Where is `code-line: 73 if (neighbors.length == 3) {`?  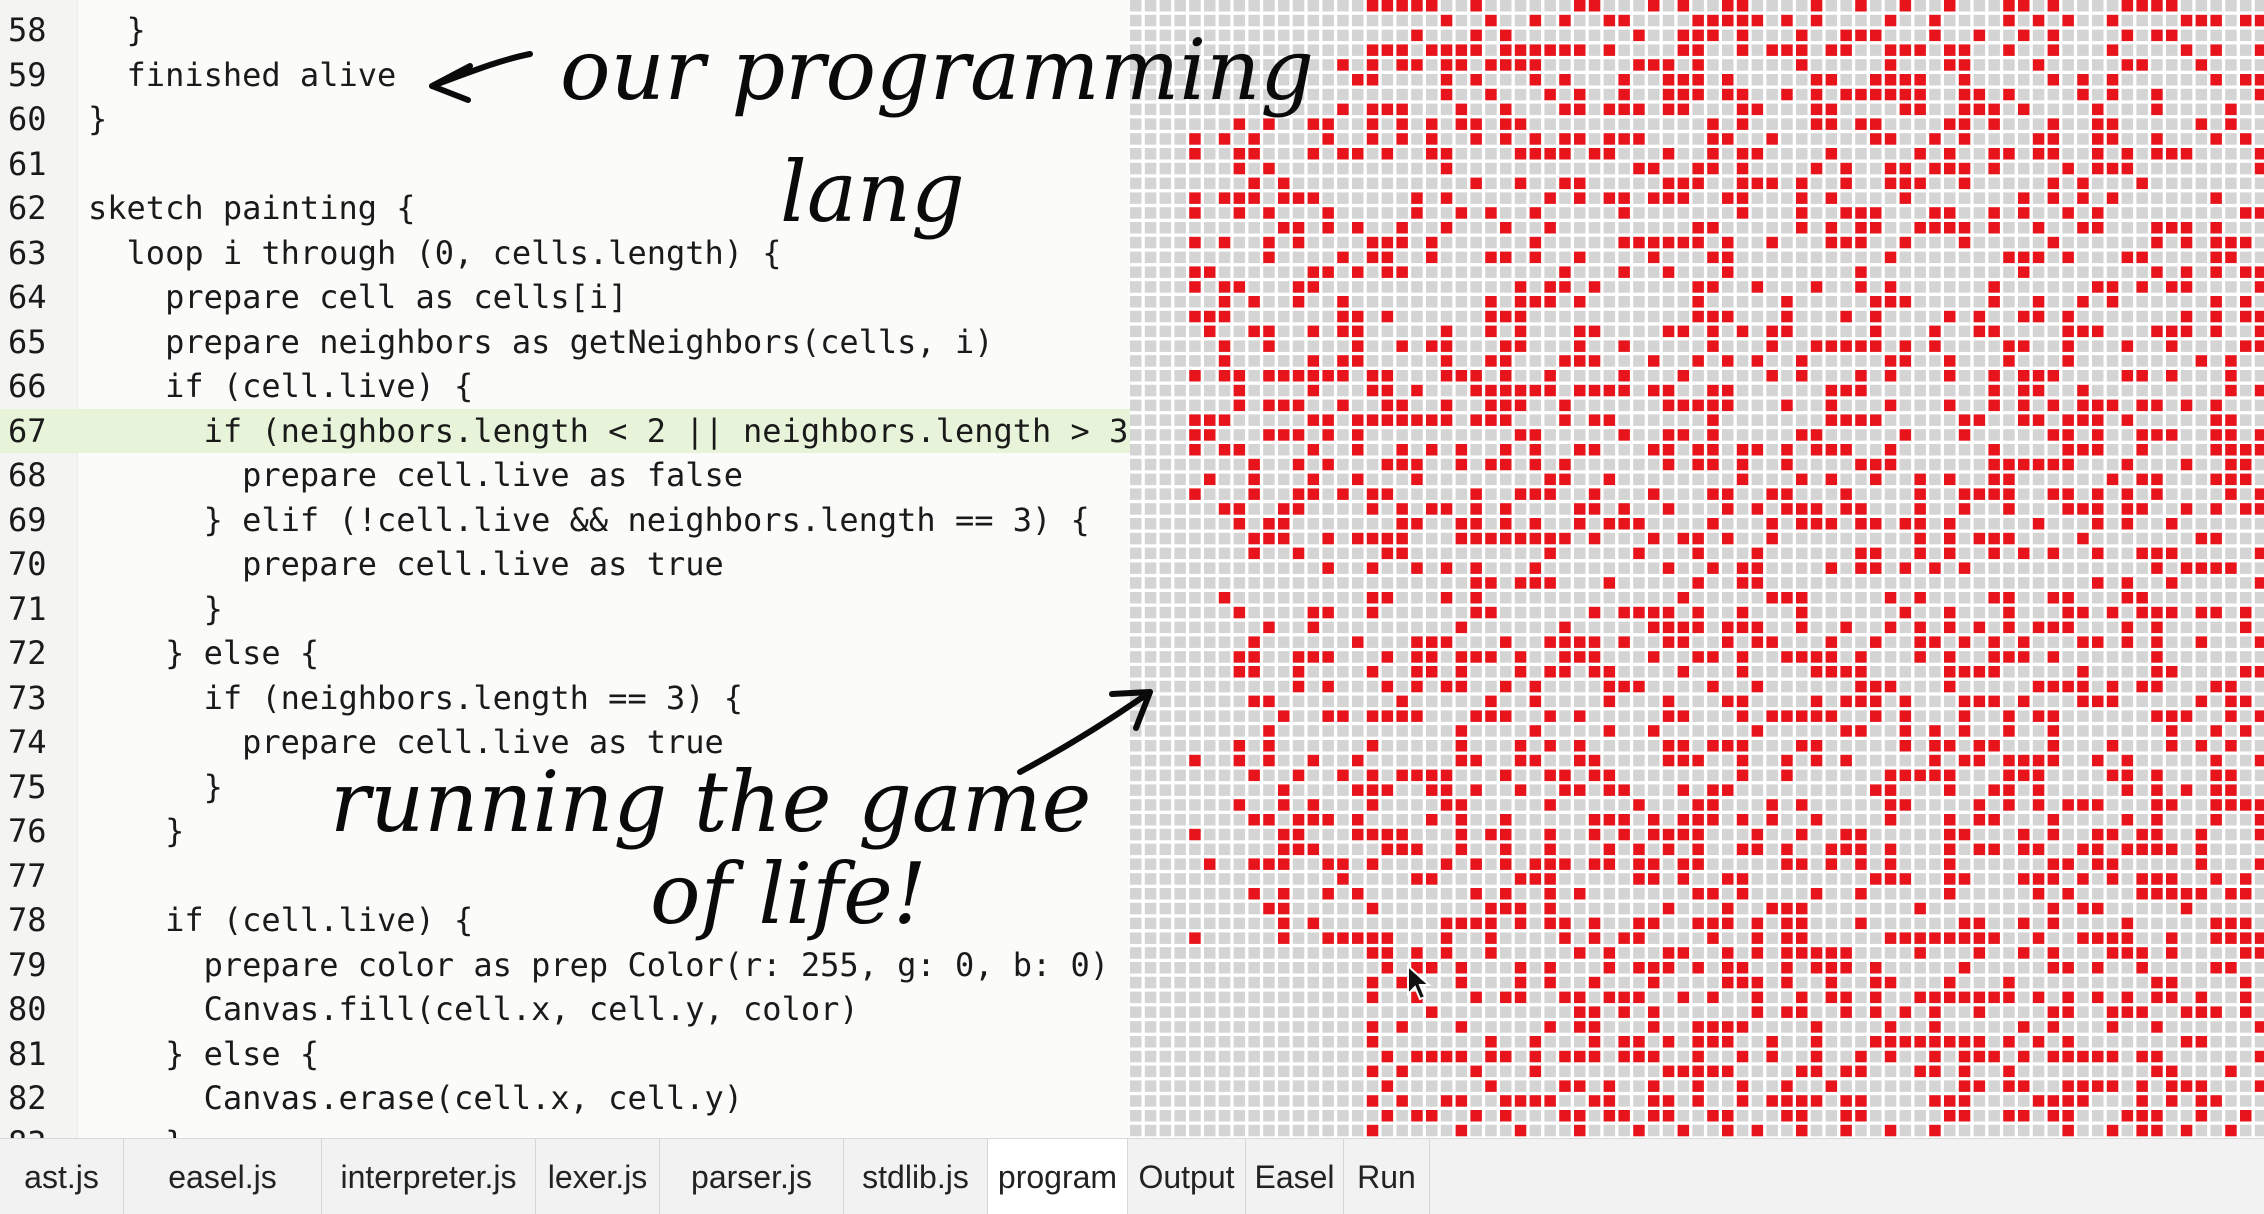 code-line: 73 if (neighbors.length == 3) { is located at coordinates (565, 698).